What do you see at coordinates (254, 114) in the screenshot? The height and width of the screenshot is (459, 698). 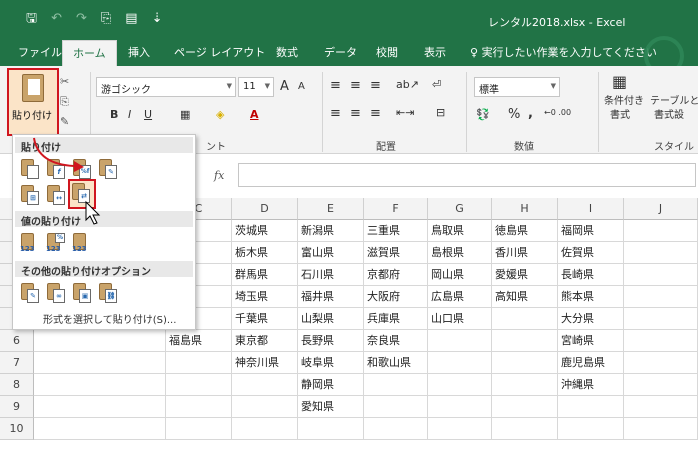 I see `font-color-button: A` at bounding box center [254, 114].